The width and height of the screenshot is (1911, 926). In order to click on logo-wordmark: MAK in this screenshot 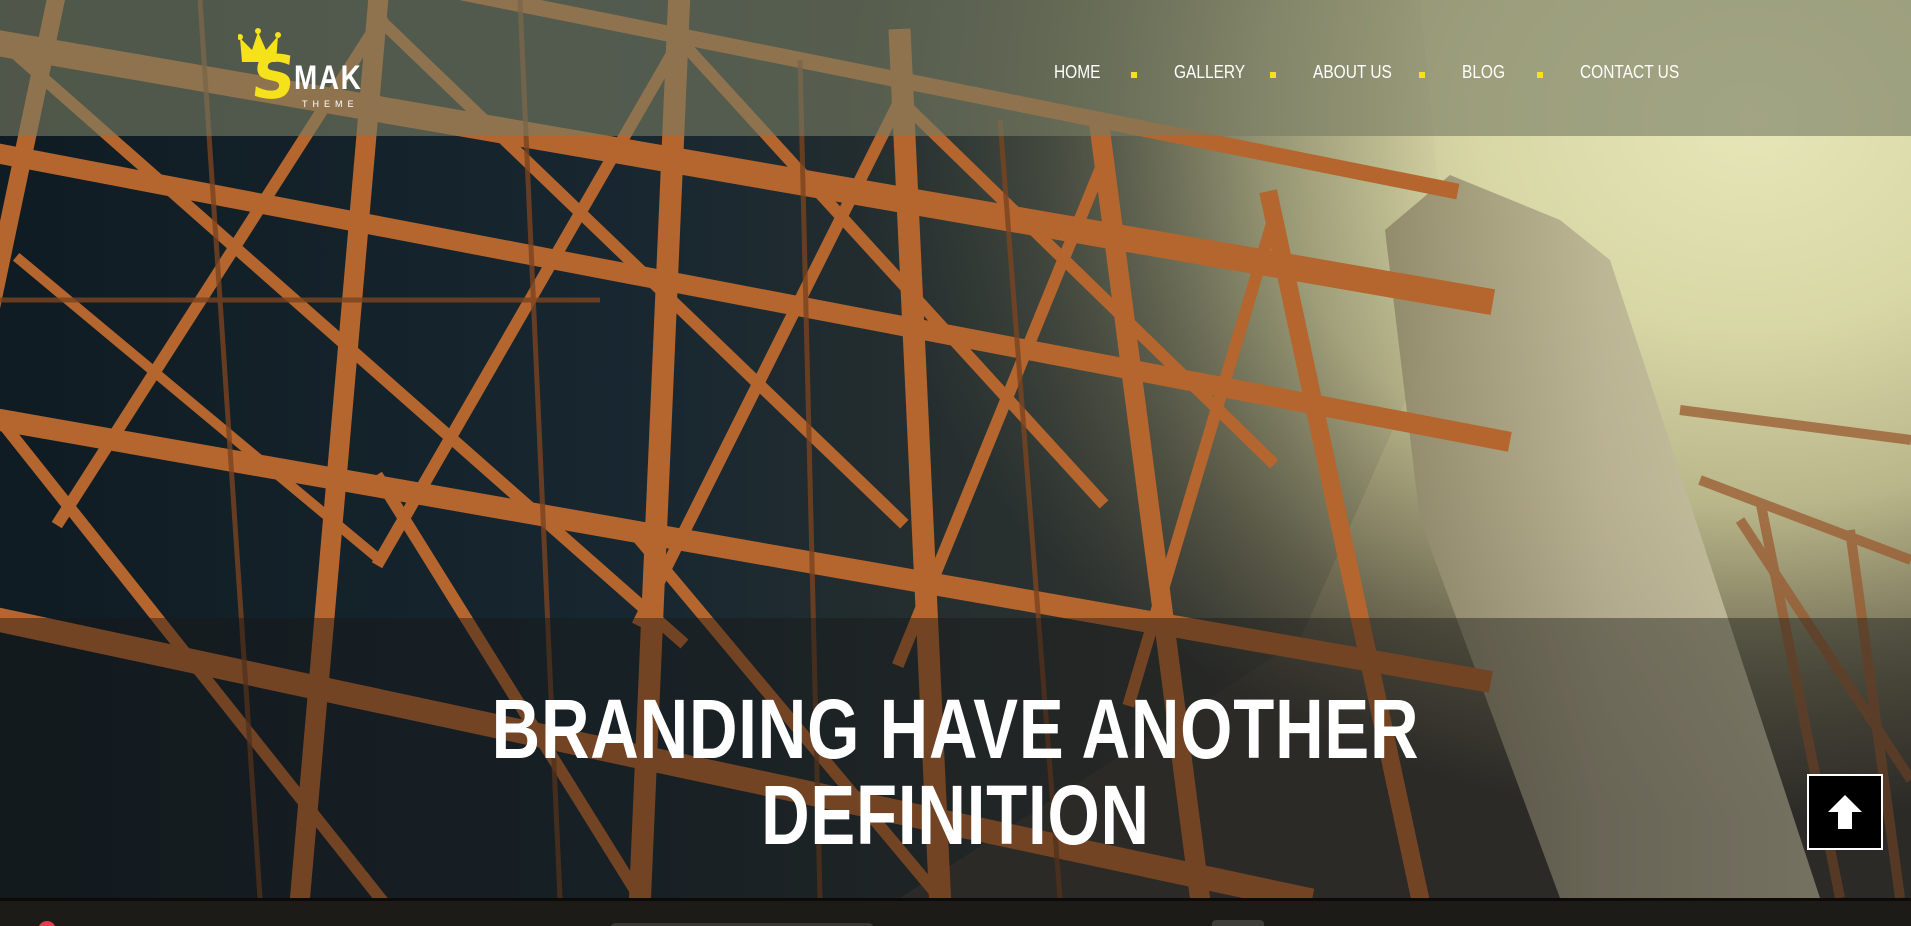, I will do `click(328, 78)`.